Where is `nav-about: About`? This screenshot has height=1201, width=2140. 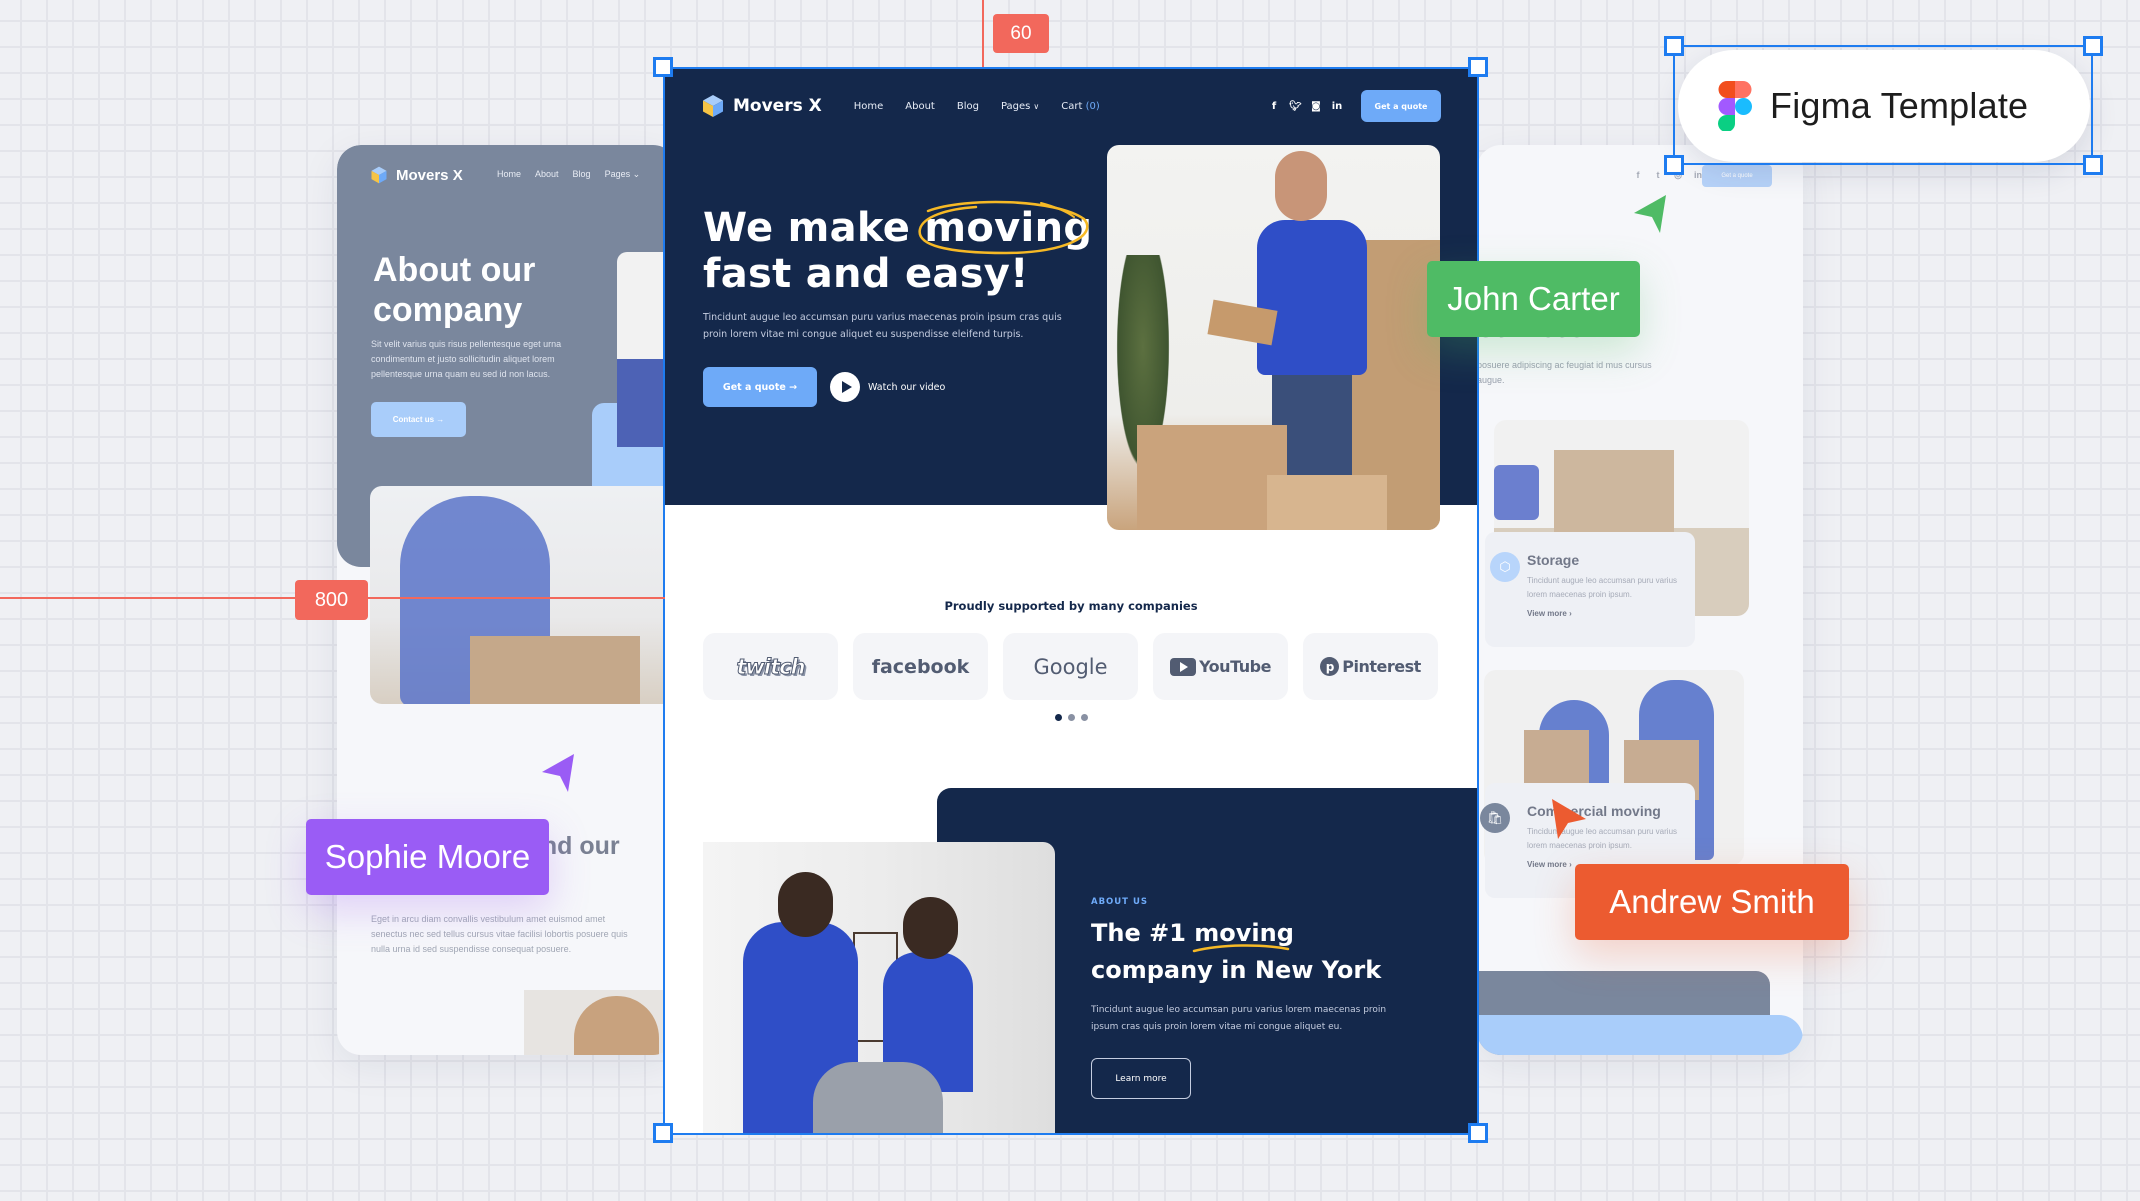 nav-about: About is located at coordinates (920, 106).